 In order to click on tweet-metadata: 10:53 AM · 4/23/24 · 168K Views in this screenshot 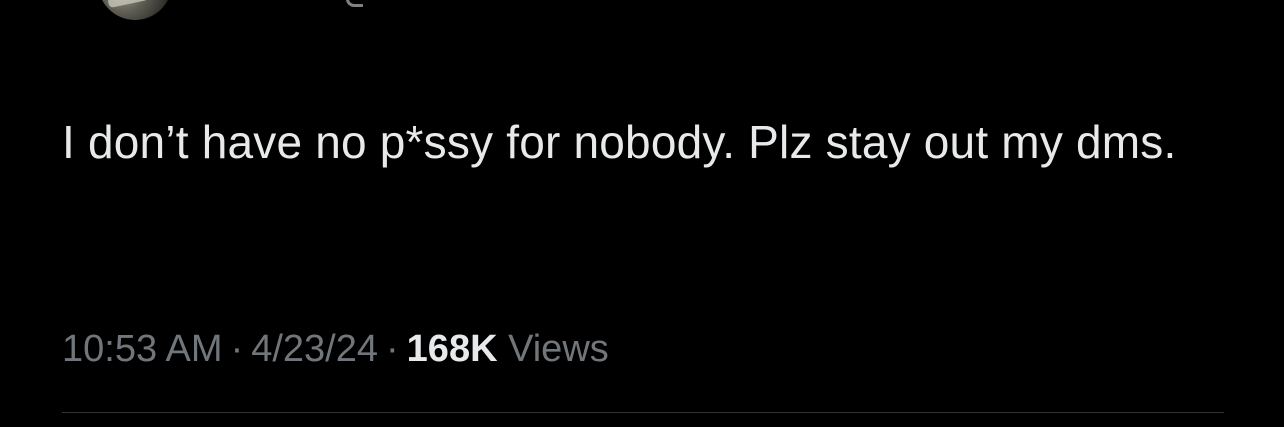, I will do `click(335, 349)`.